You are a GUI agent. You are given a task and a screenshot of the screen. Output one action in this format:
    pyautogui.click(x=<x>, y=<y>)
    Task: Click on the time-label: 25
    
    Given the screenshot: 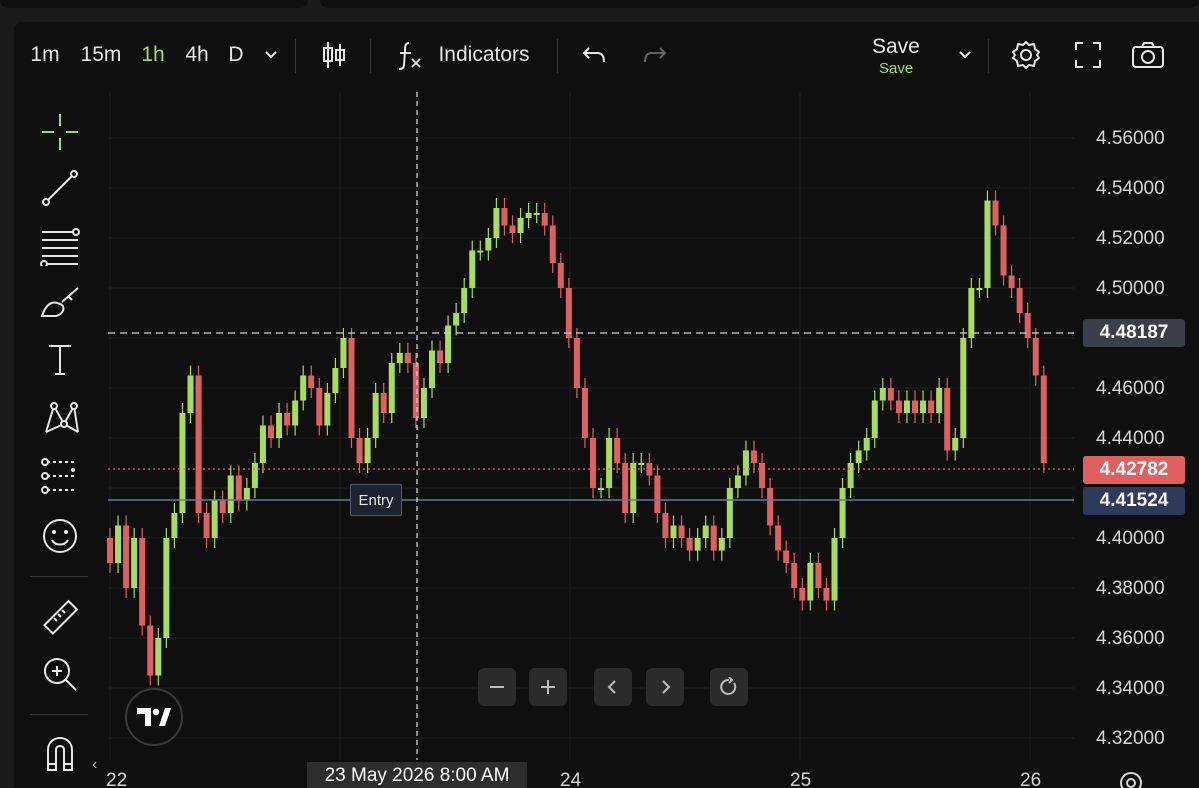 What is the action you would take?
    pyautogui.click(x=801, y=779)
    